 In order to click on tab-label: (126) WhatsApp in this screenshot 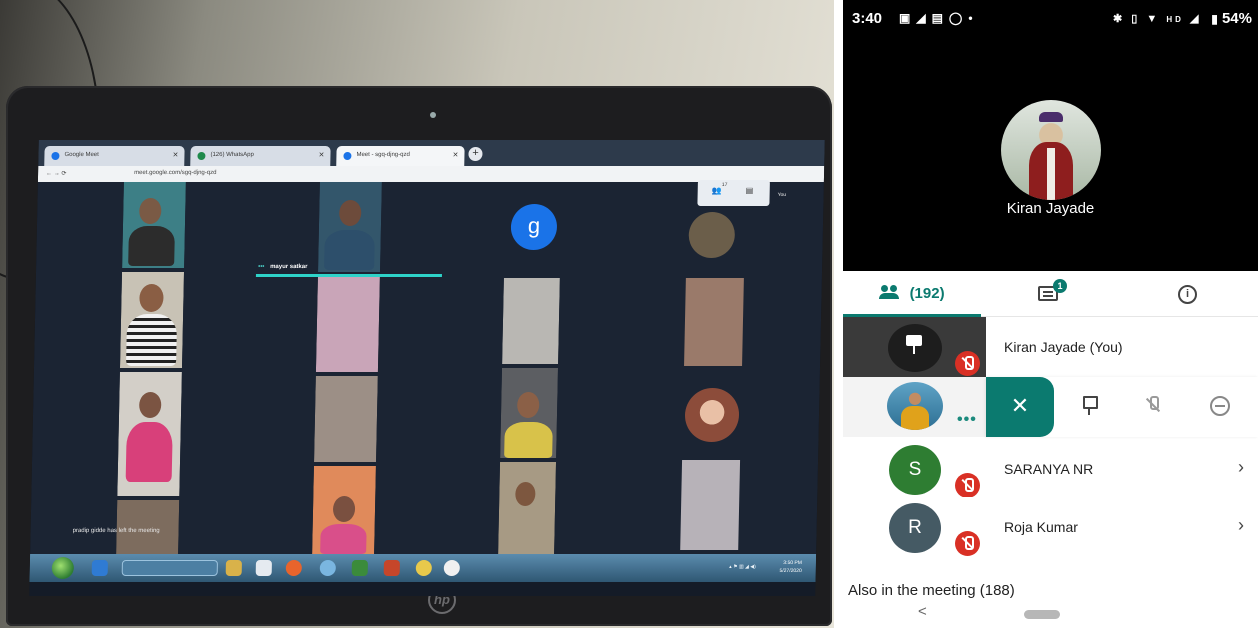, I will do `click(232, 155)`.